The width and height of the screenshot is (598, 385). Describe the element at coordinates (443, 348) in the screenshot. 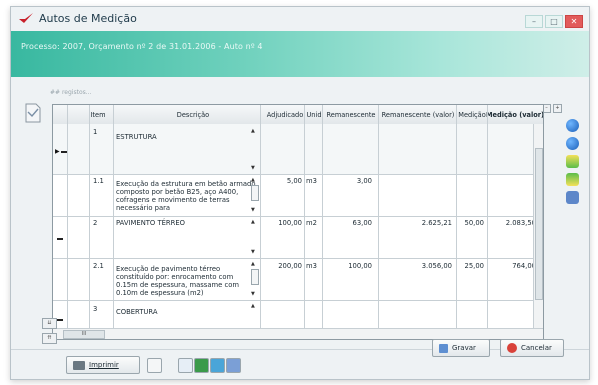

I see `save-icon` at that location.